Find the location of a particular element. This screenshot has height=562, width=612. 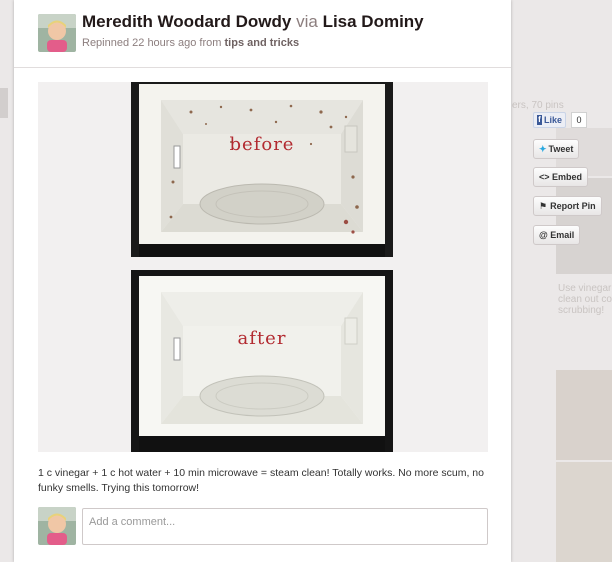

before-label: before is located at coordinates (262, 144).